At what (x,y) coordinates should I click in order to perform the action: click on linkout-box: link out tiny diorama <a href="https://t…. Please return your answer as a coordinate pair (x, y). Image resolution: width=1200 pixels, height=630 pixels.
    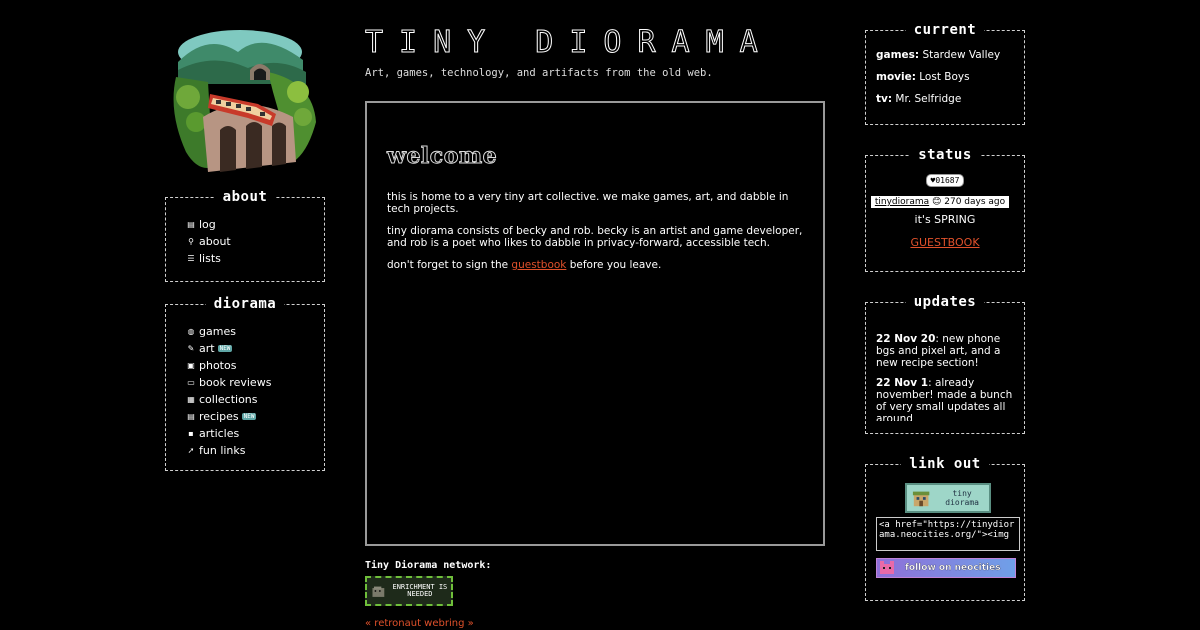
    Looking at the image, I should click on (945, 528).